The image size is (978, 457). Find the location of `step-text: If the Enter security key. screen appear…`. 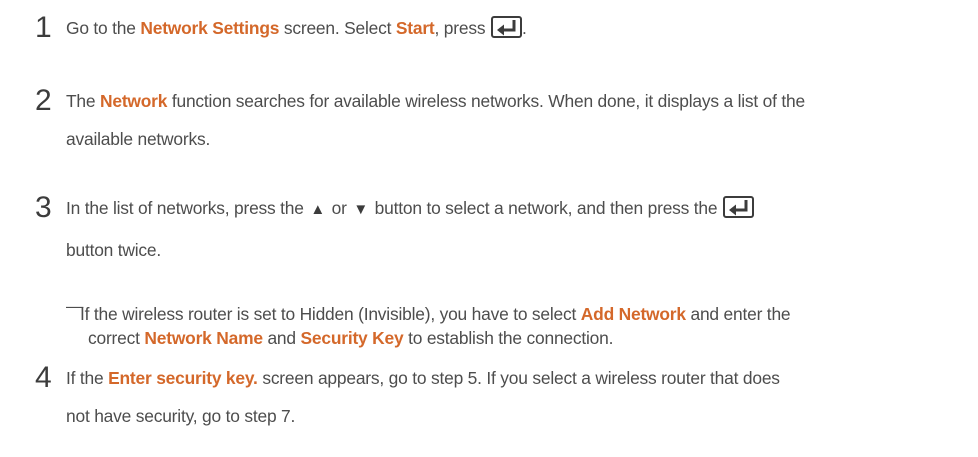

step-text: If the Enter security key. screen appear… is located at coordinates (423, 397).